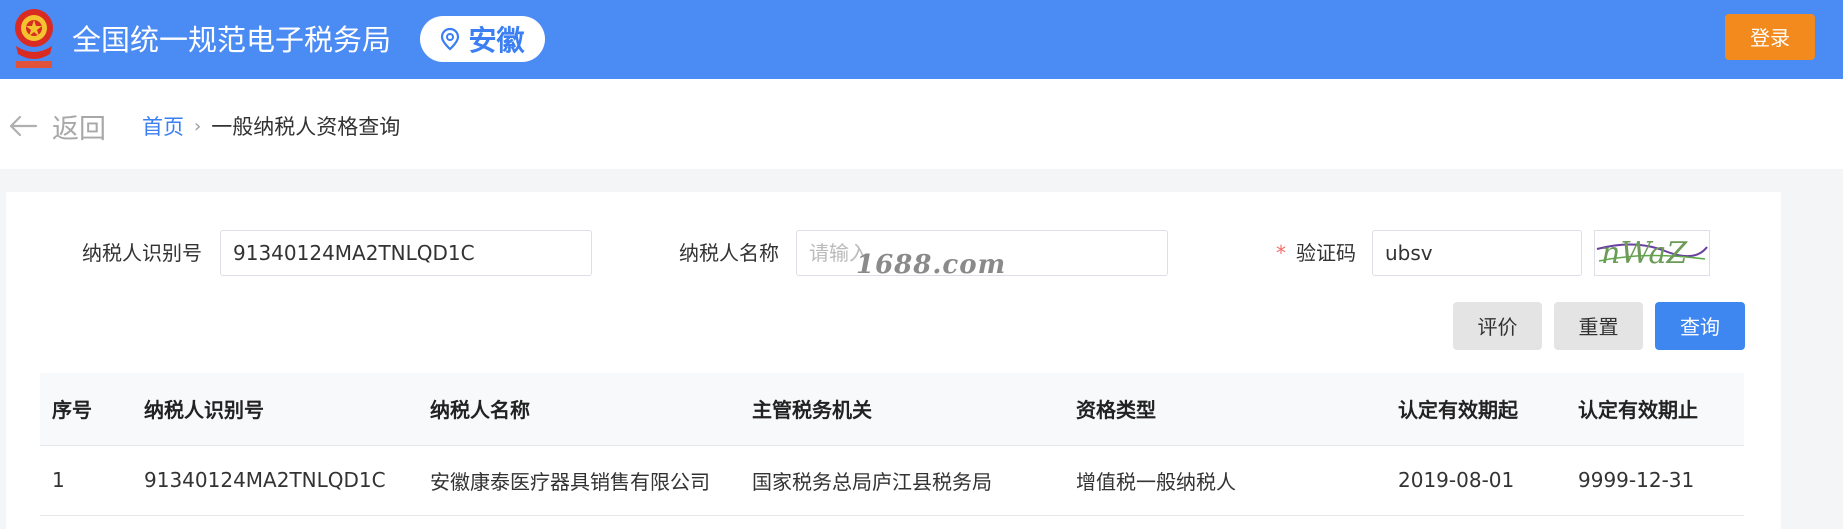  I want to click on chevron-right-icon: ›, so click(198, 126).